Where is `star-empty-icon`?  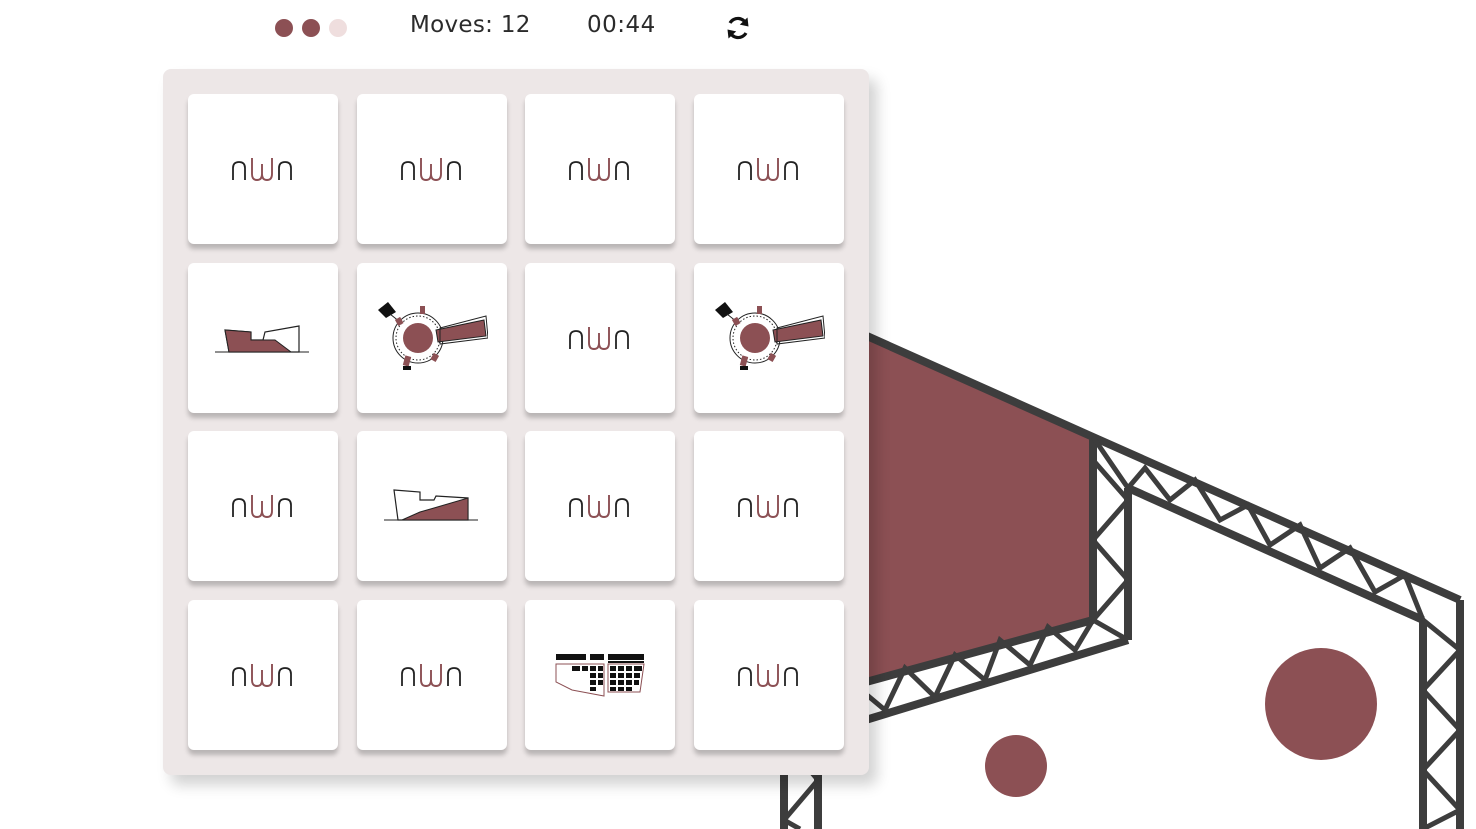
star-empty-icon is located at coordinates (338, 28).